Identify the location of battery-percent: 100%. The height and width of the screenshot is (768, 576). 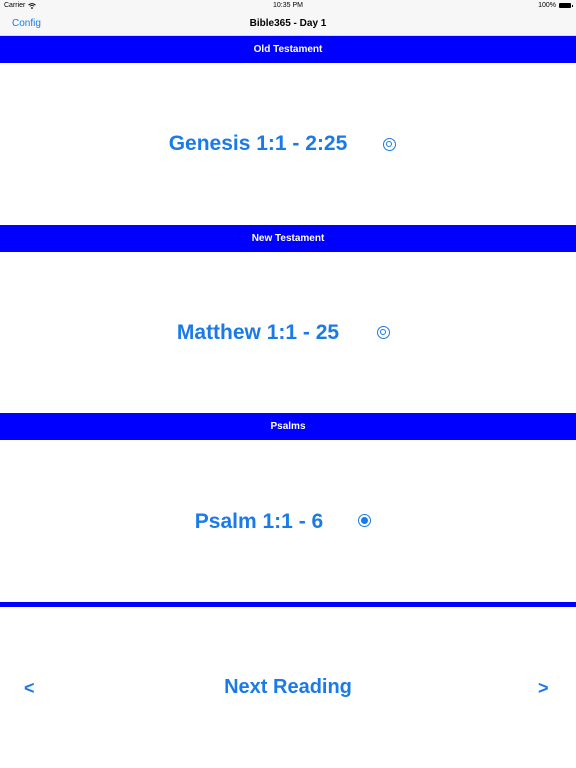
(547, 5).